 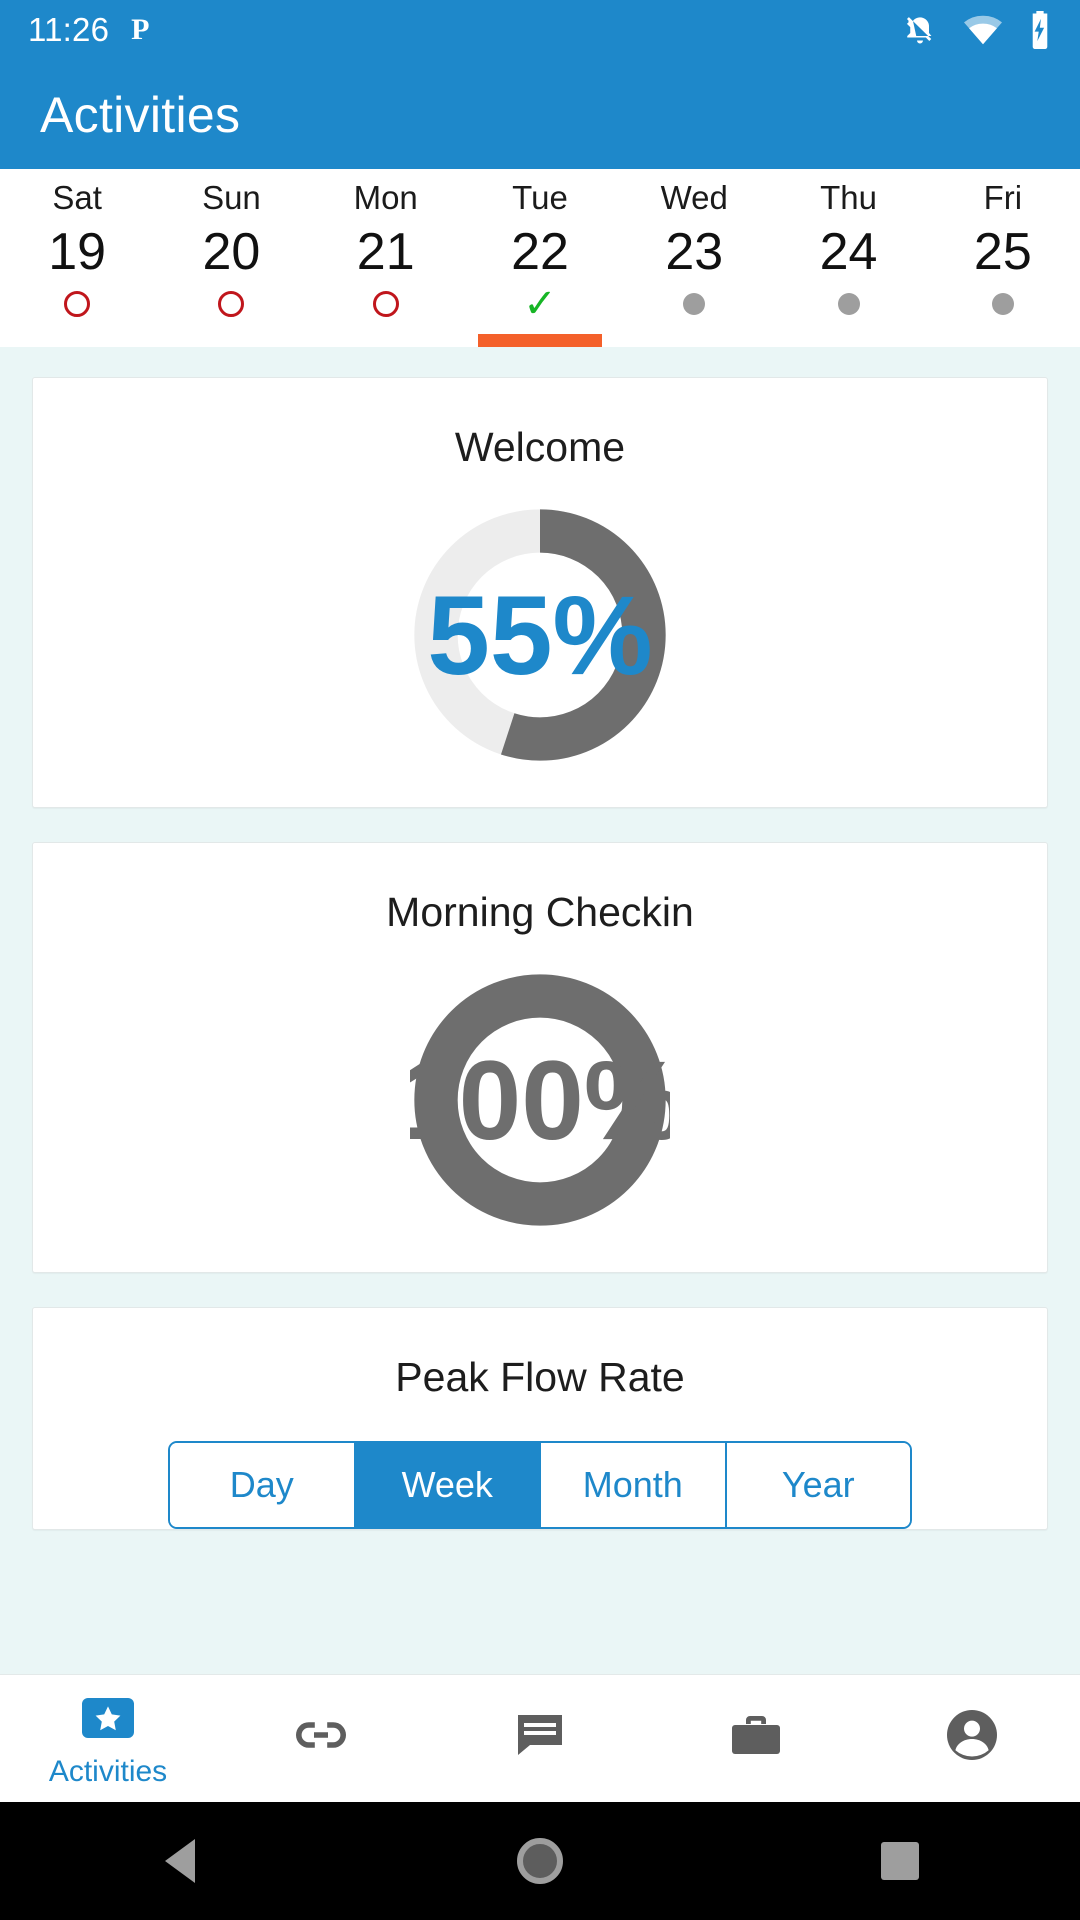 What do you see at coordinates (540, 912) in the screenshot?
I see `card-title: Morning Checkin` at bounding box center [540, 912].